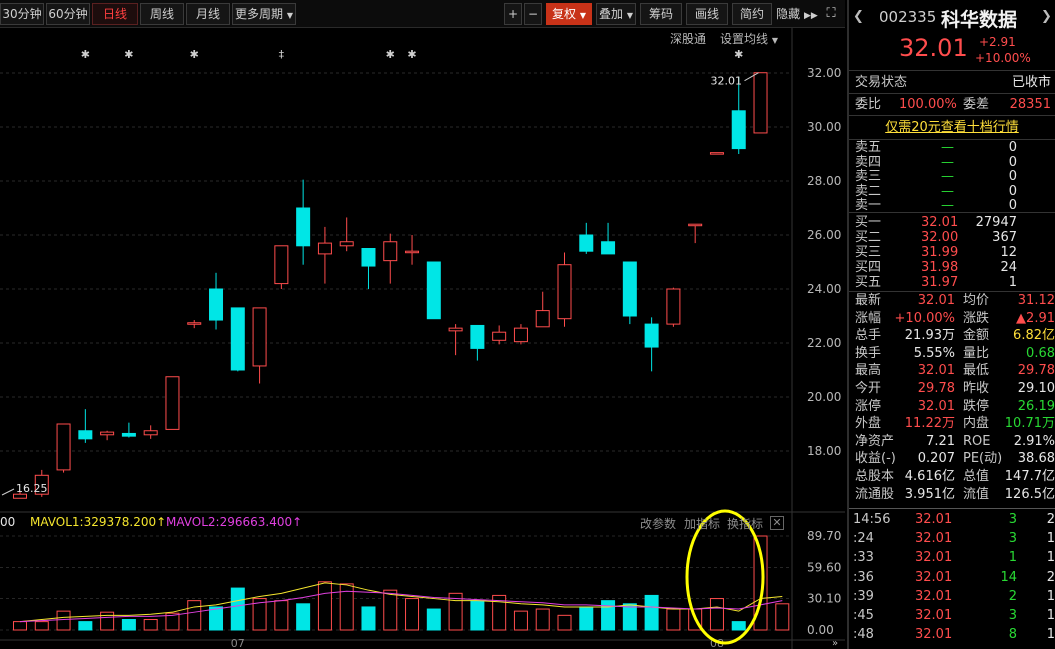  I want to click on stat-value: 32.01, so click(936, 371).